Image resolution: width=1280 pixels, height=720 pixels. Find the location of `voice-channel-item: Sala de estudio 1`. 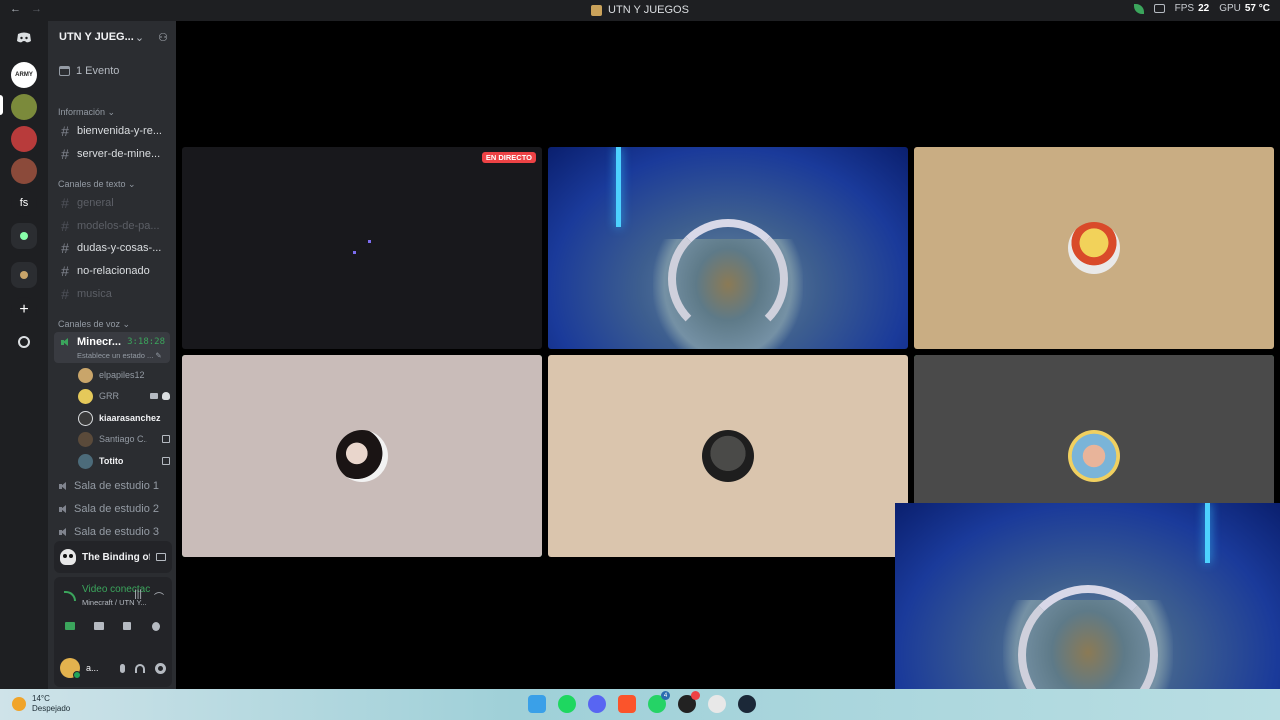

voice-channel-item: Sala de estudio 1 is located at coordinates (115, 486).